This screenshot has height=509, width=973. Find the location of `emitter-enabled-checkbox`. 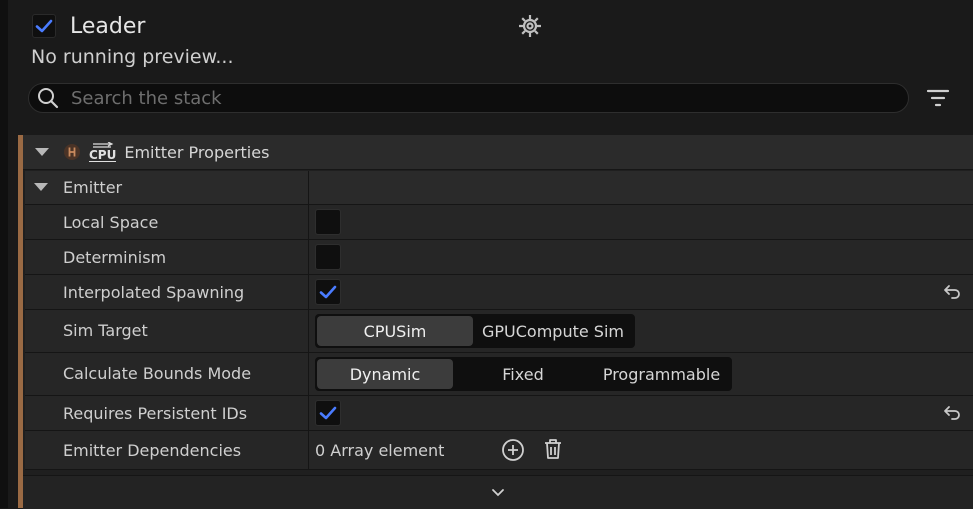

emitter-enabled-checkbox is located at coordinates (44, 26).